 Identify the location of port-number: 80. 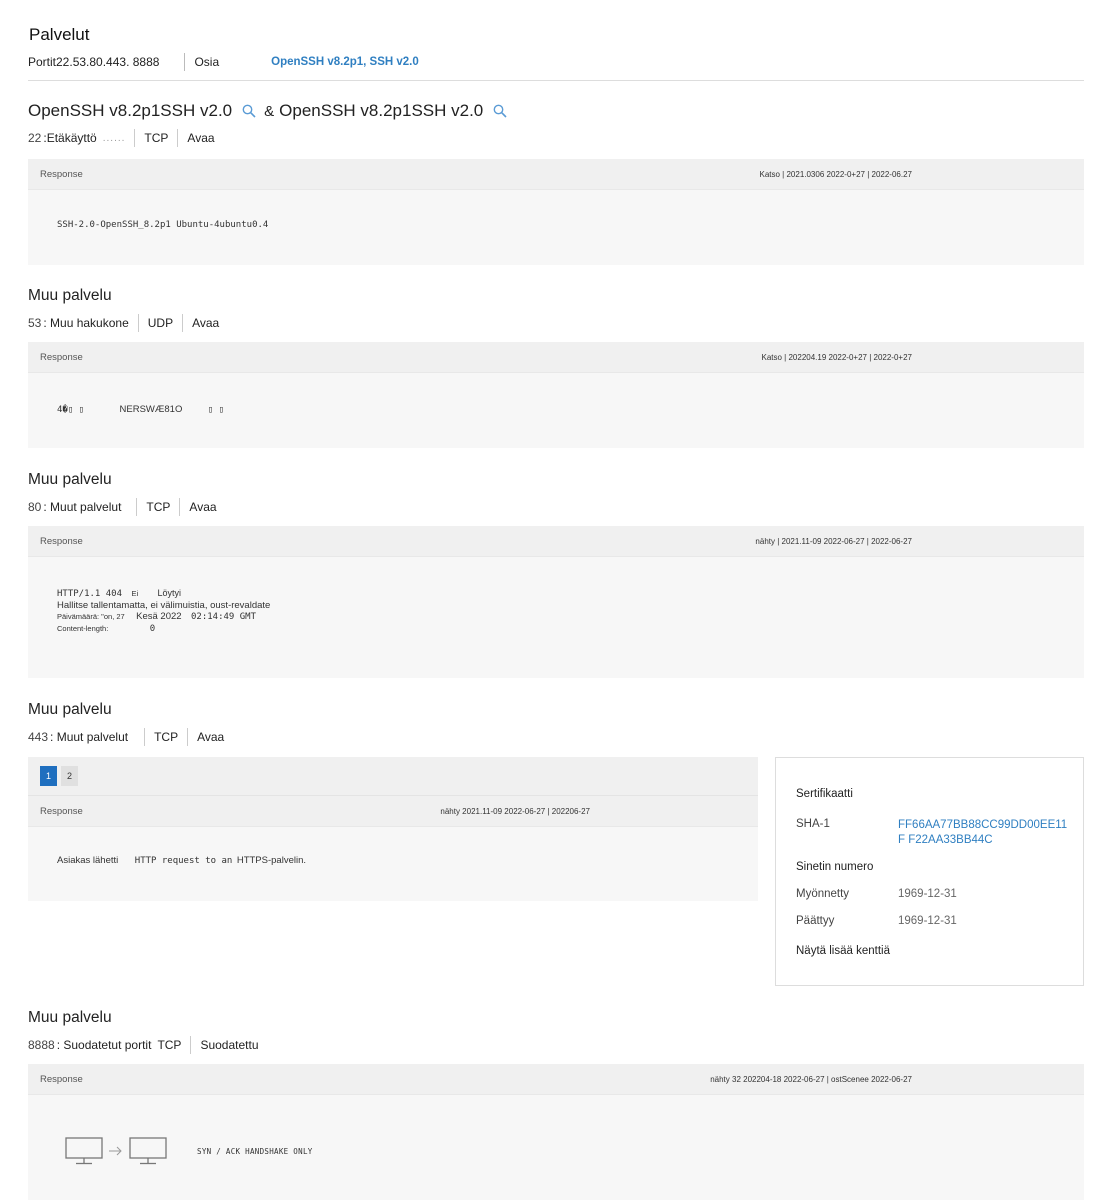
(35, 507).